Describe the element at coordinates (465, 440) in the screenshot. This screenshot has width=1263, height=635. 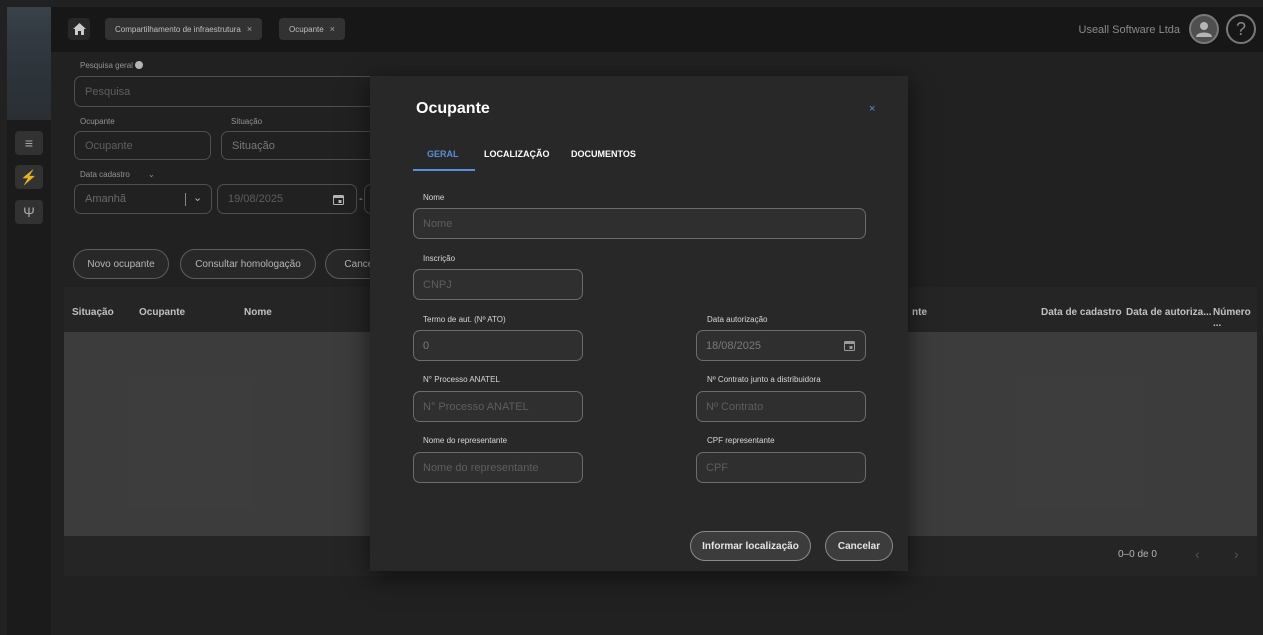
I see `rep-name-label: Nome do representante` at that location.